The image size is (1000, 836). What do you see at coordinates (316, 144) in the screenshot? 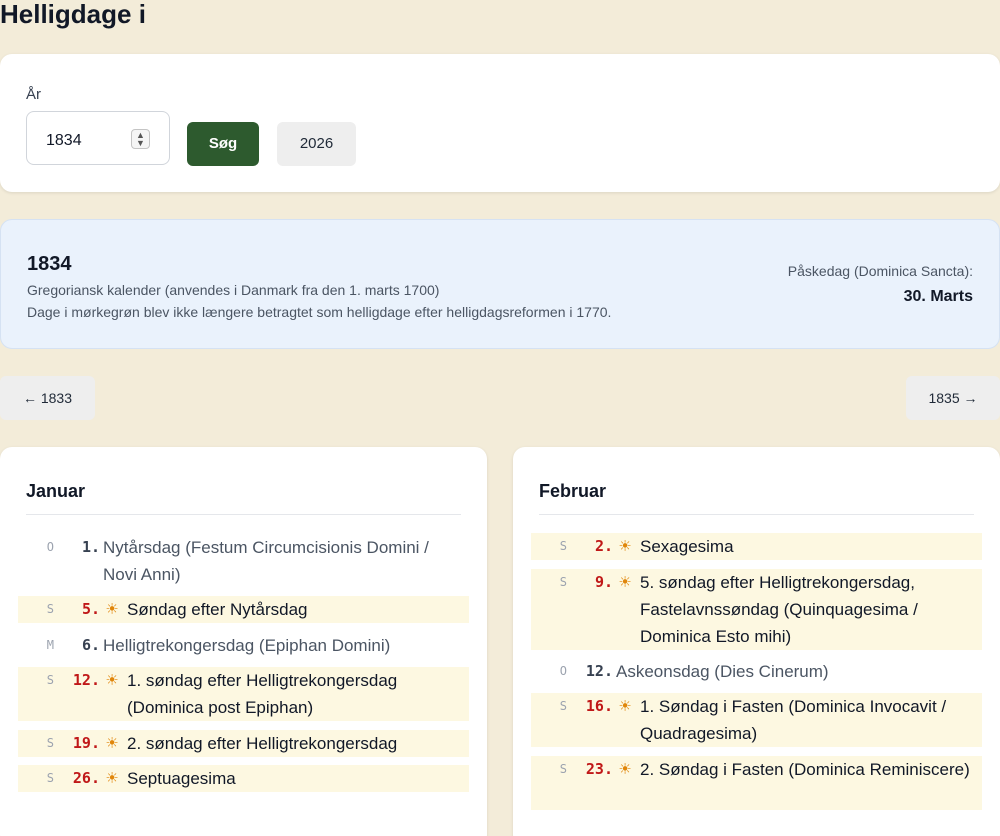
I see `current-year-button: 2026` at bounding box center [316, 144].